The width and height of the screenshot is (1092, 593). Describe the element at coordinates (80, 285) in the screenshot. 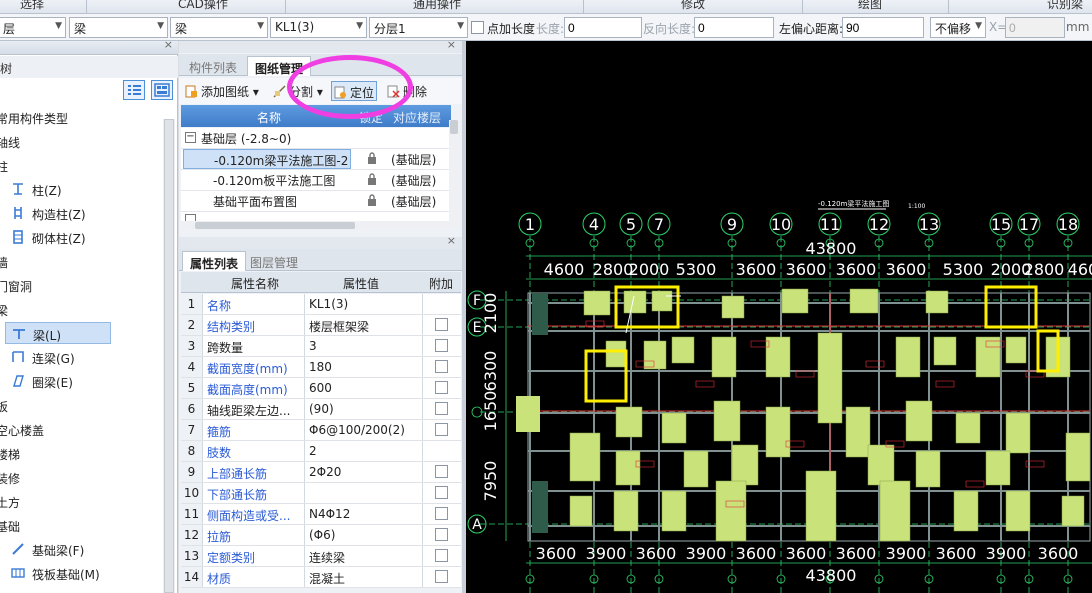

I see `tree-item: 门窗洞` at that location.